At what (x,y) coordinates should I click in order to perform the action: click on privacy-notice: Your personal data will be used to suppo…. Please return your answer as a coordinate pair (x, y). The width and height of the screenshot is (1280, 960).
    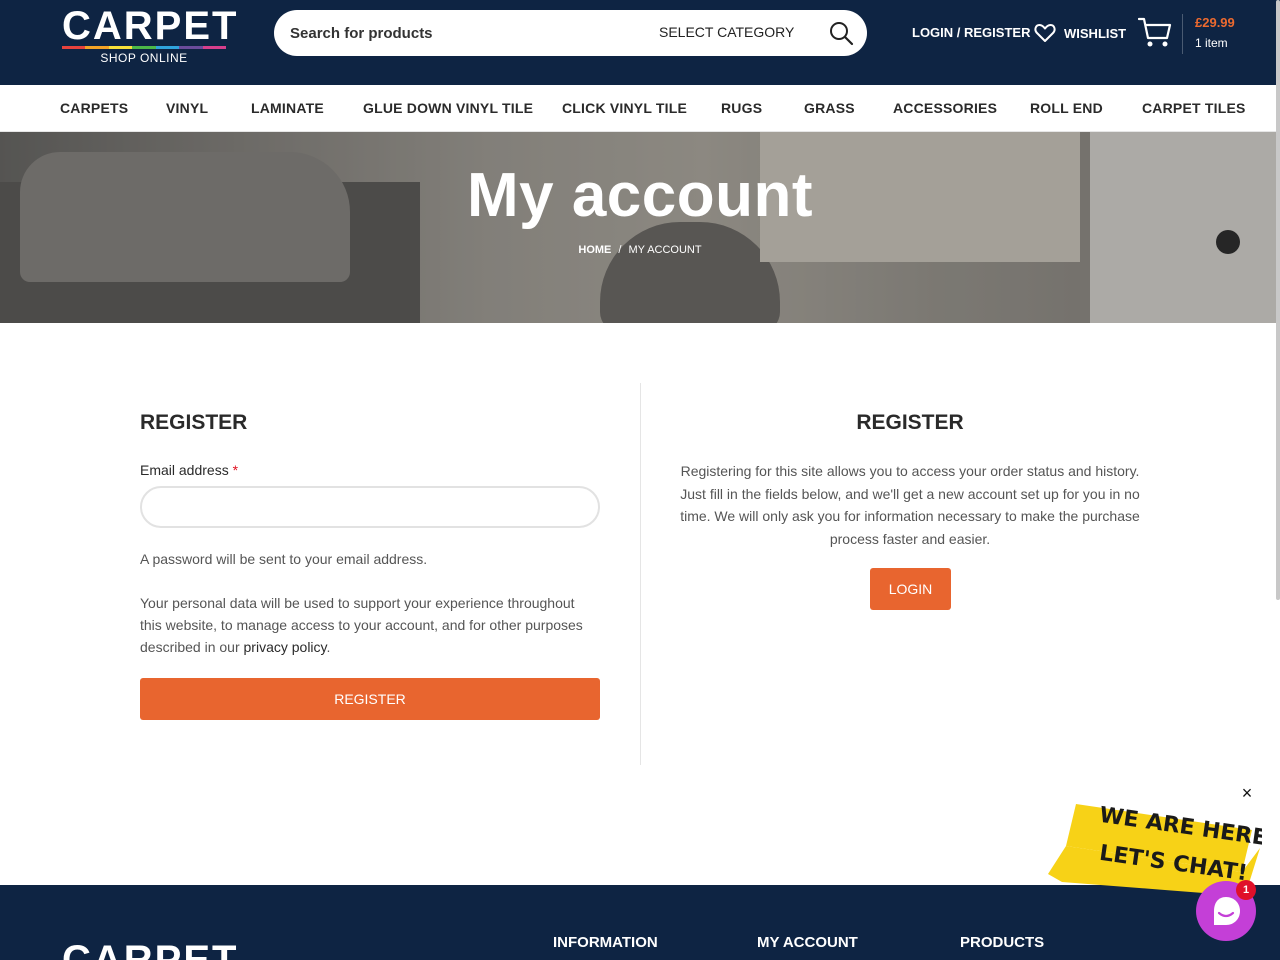
    Looking at the image, I should click on (370, 625).